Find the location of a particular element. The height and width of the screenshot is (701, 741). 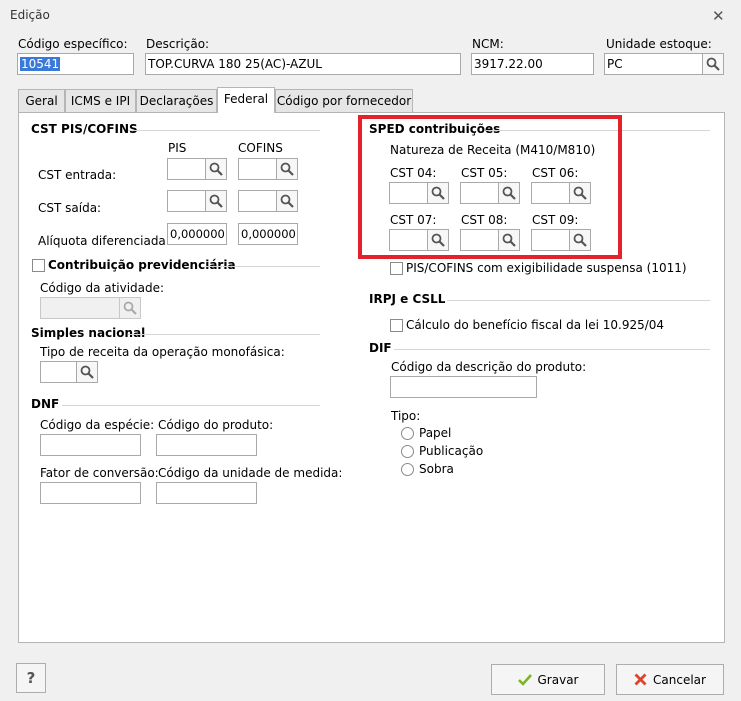

ncm-input: 3917.22.00 is located at coordinates (532, 64).